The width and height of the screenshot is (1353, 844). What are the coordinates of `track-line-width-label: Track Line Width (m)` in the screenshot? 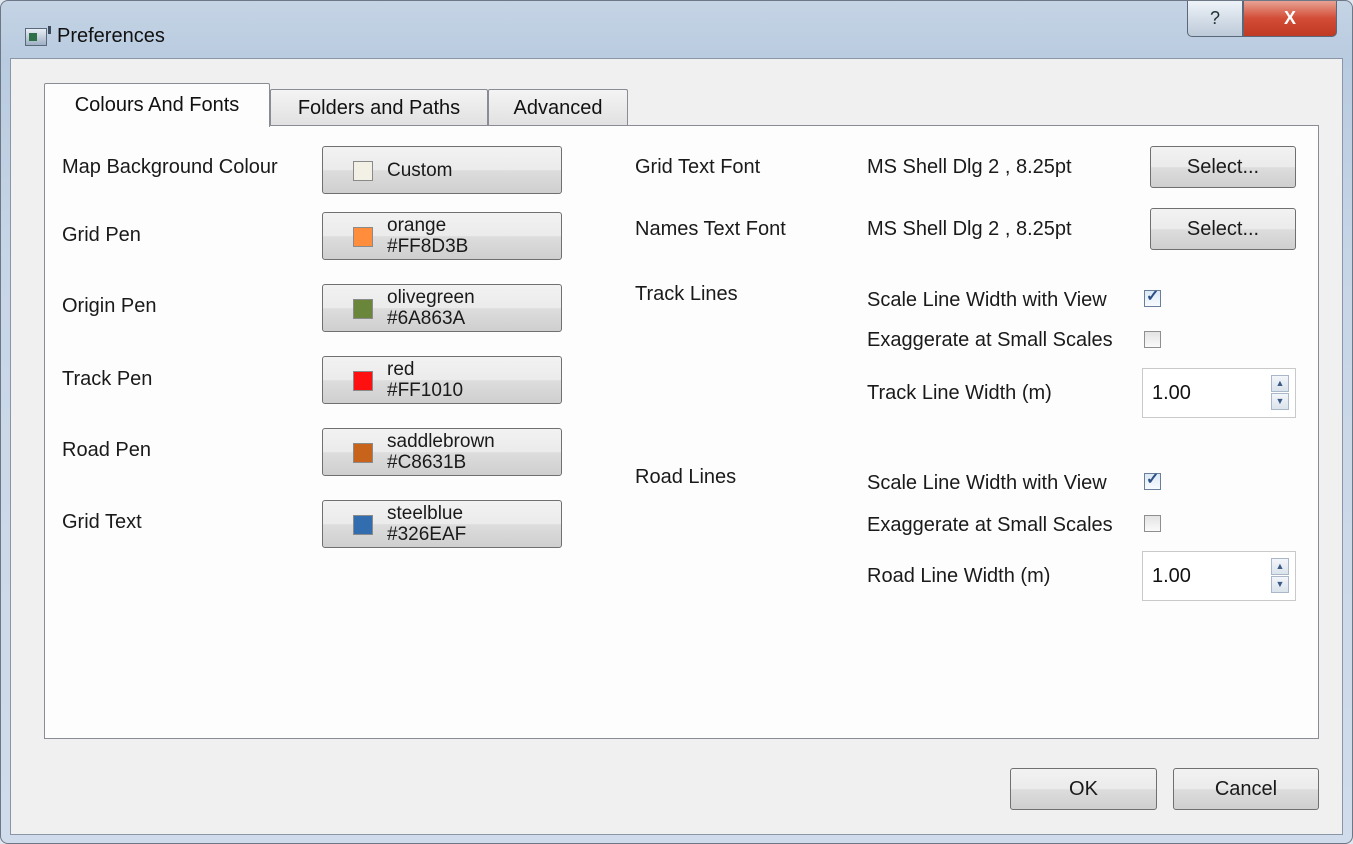 It's located at (959, 393).